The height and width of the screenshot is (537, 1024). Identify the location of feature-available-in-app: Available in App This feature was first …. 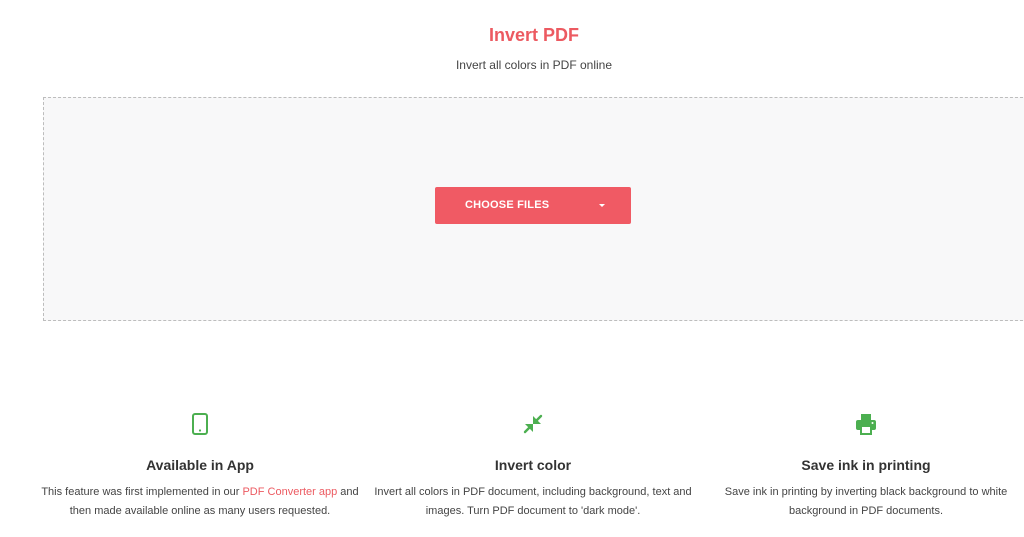
(200, 466).